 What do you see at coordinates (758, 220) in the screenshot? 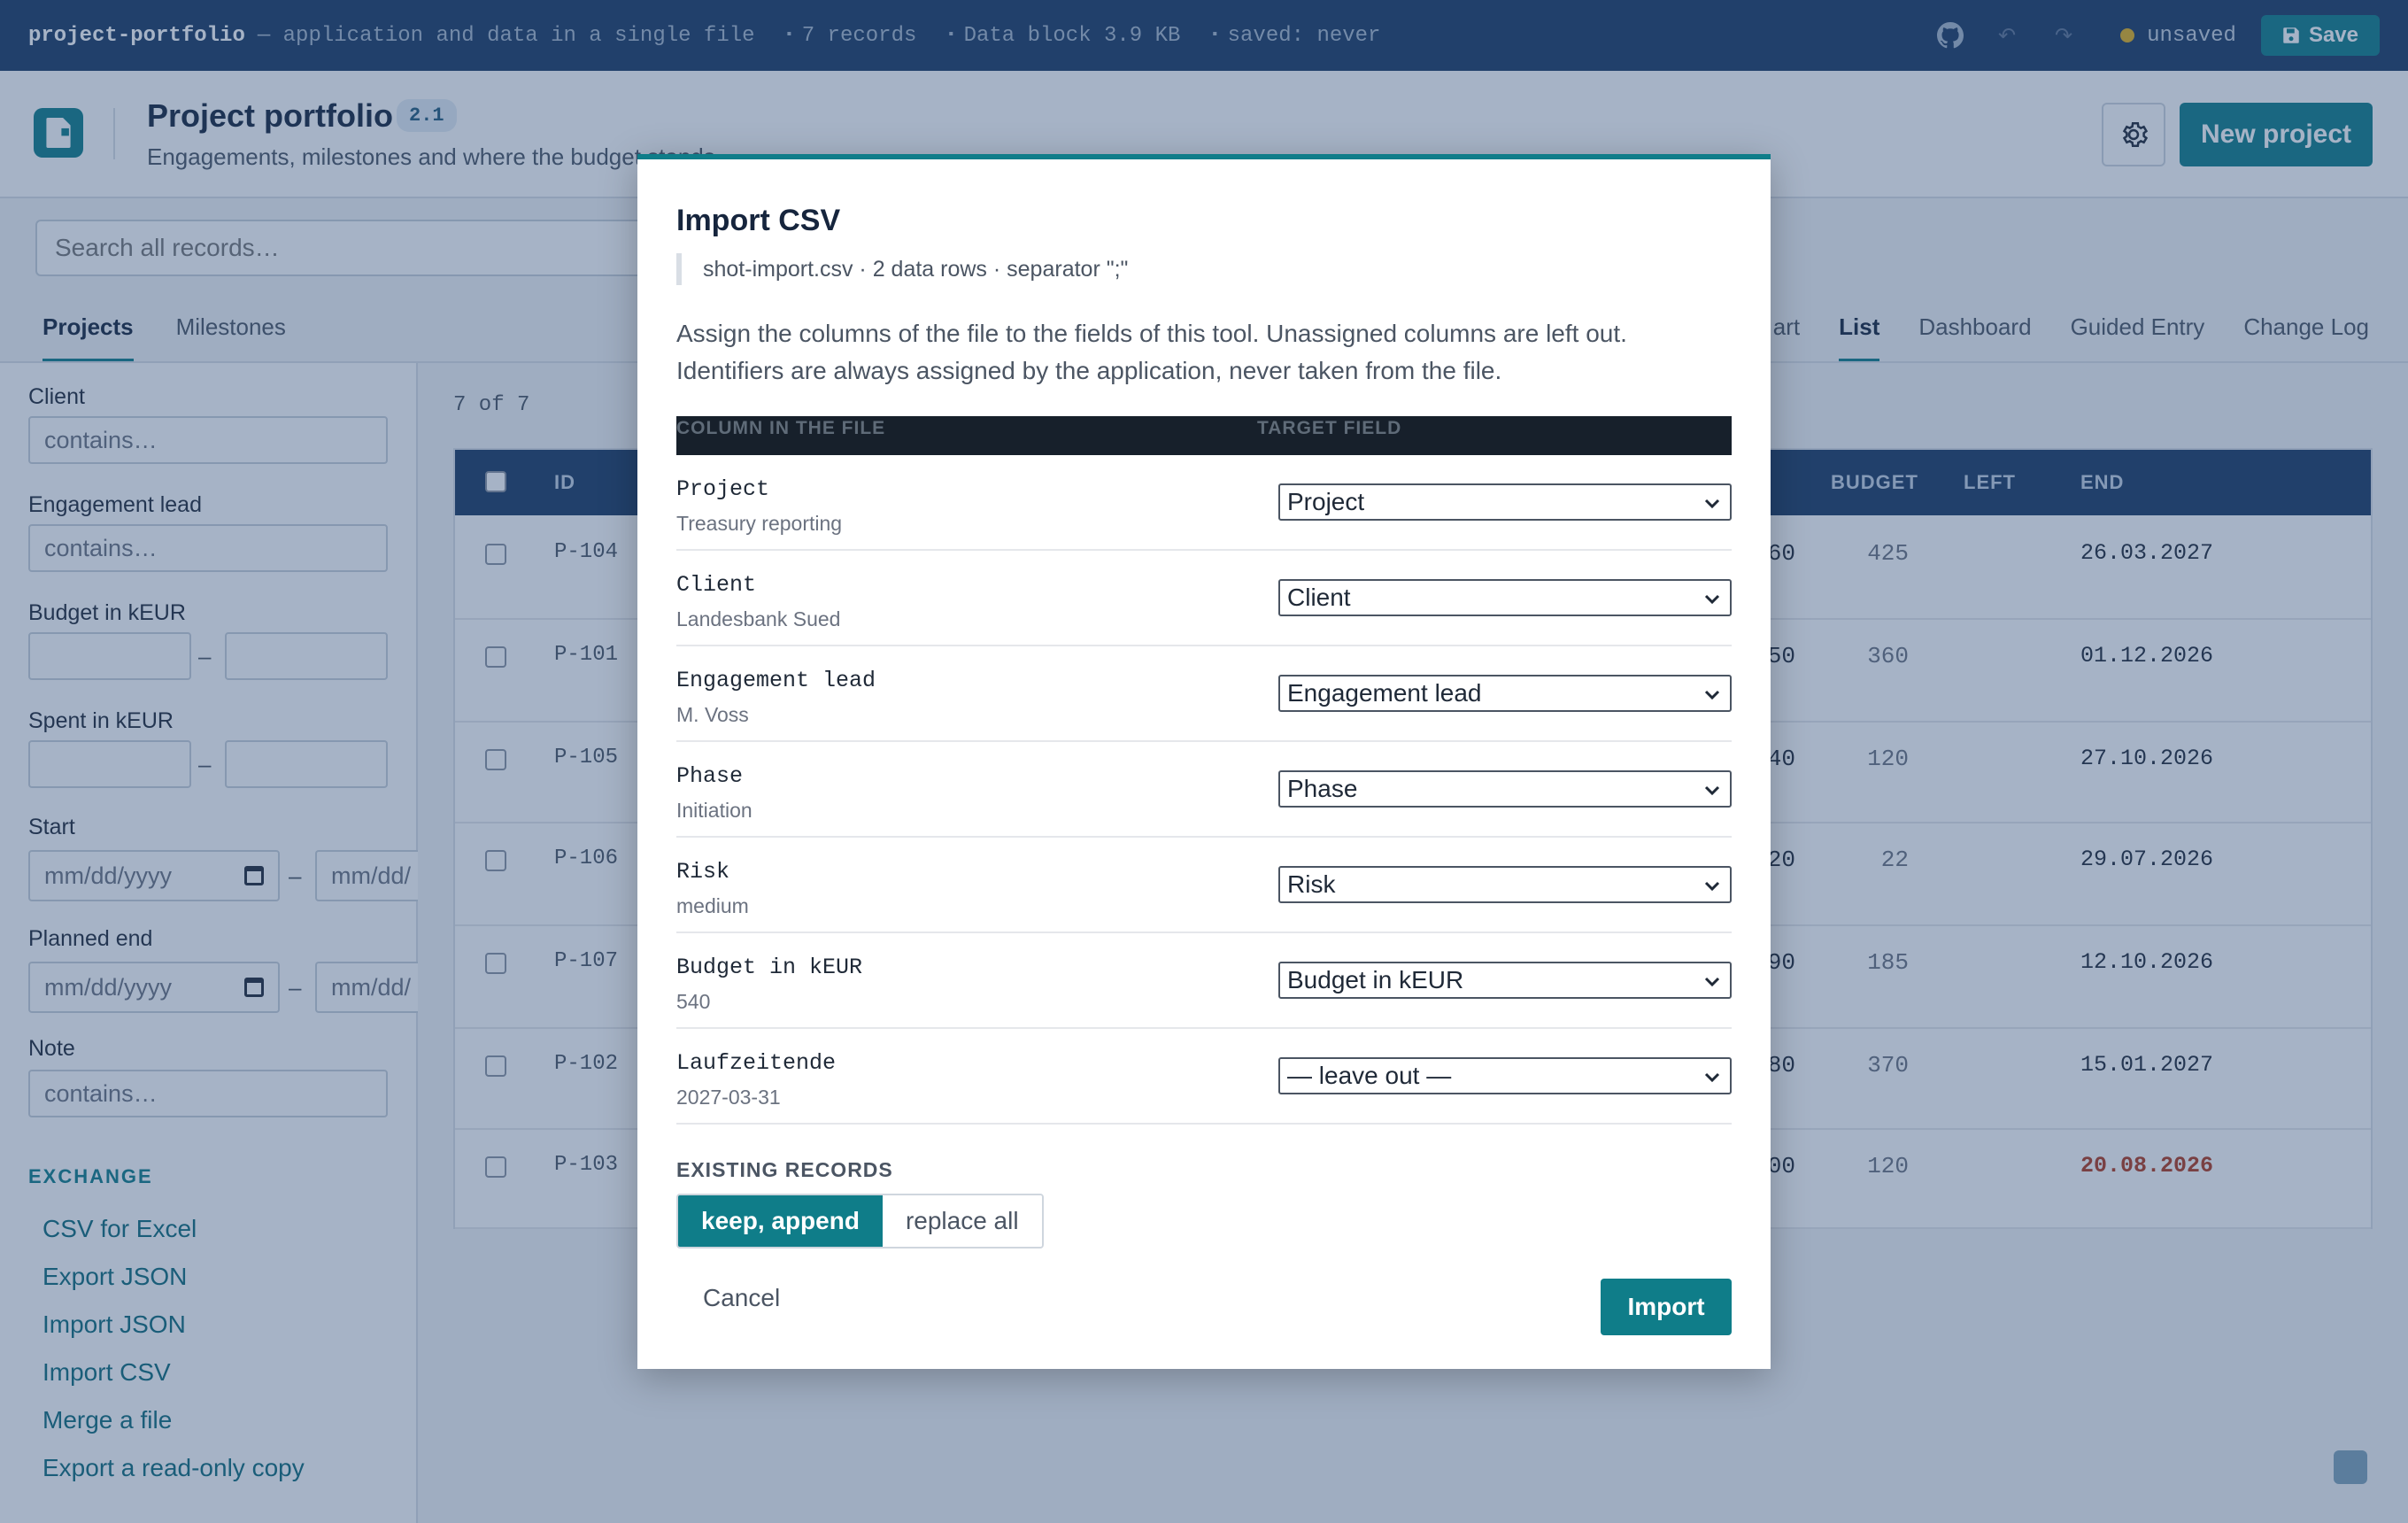
I see `dialog-title: Import CSV` at bounding box center [758, 220].